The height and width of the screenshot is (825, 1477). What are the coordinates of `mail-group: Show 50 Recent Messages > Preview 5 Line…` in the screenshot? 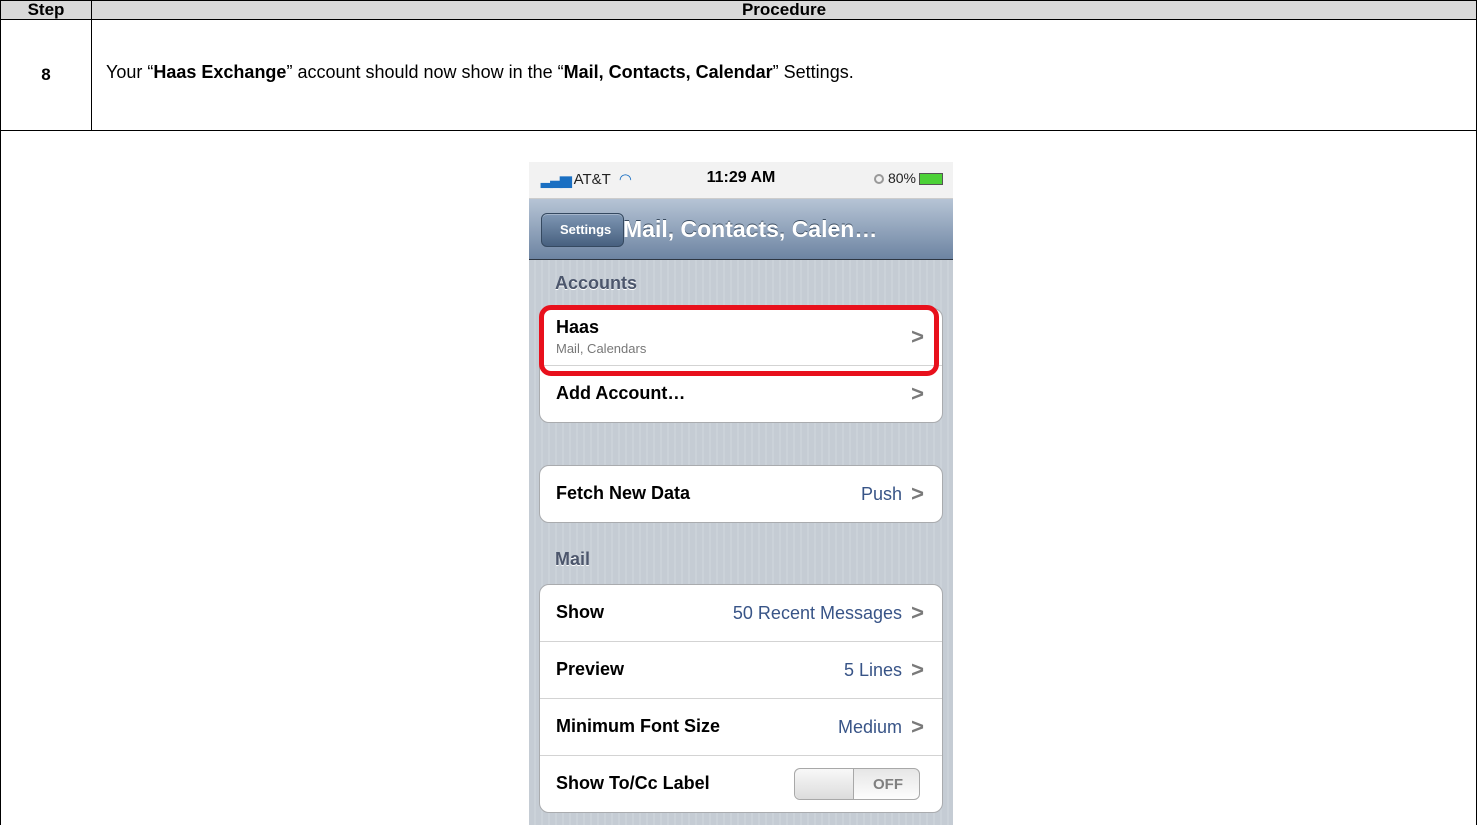 It's located at (741, 698).